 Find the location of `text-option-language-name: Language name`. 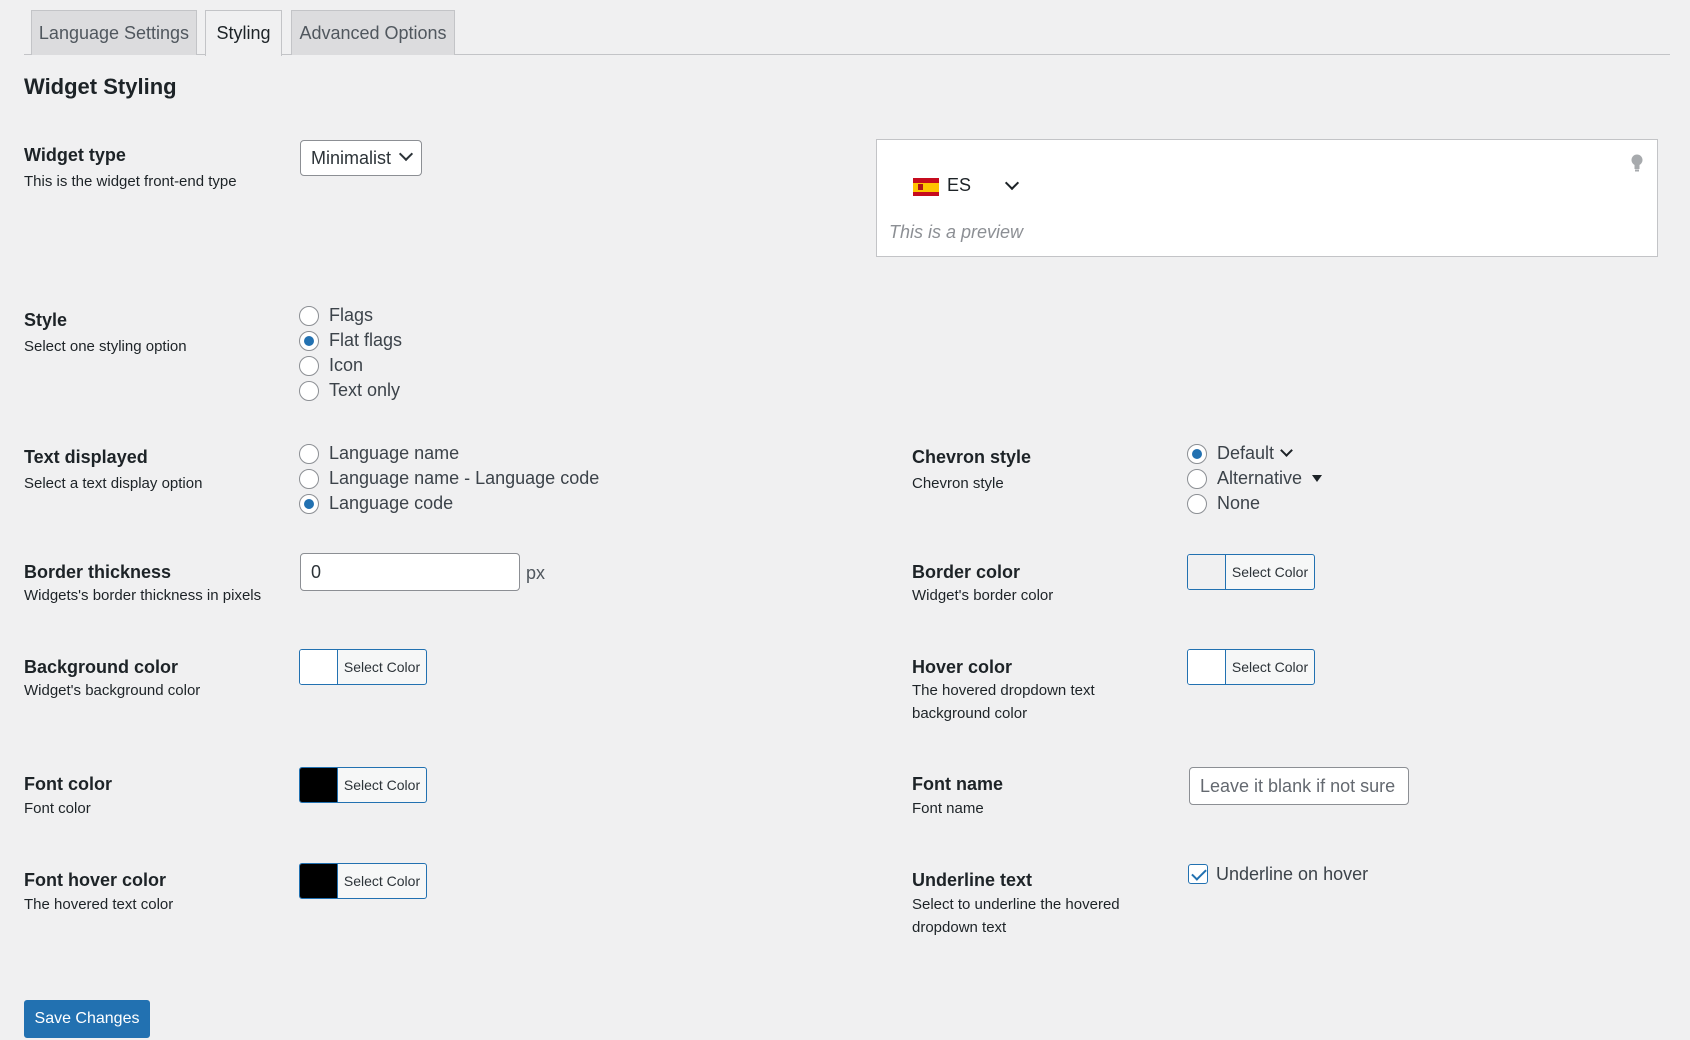

text-option-language-name: Language name is located at coordinates (379, 453).